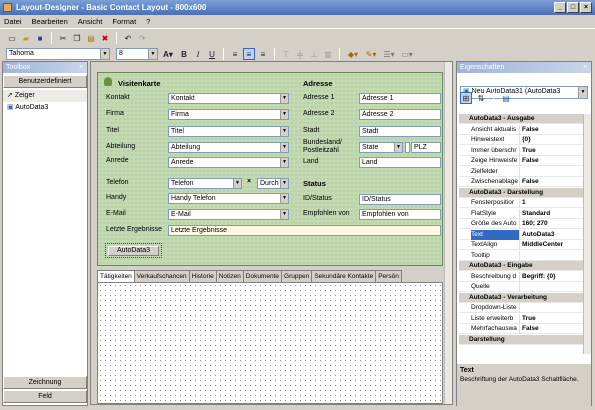  What do you see at coordinates (522, 234) in the screenshot?
I see `property-row: Text AutoData3` at bounding box center [522, 234].